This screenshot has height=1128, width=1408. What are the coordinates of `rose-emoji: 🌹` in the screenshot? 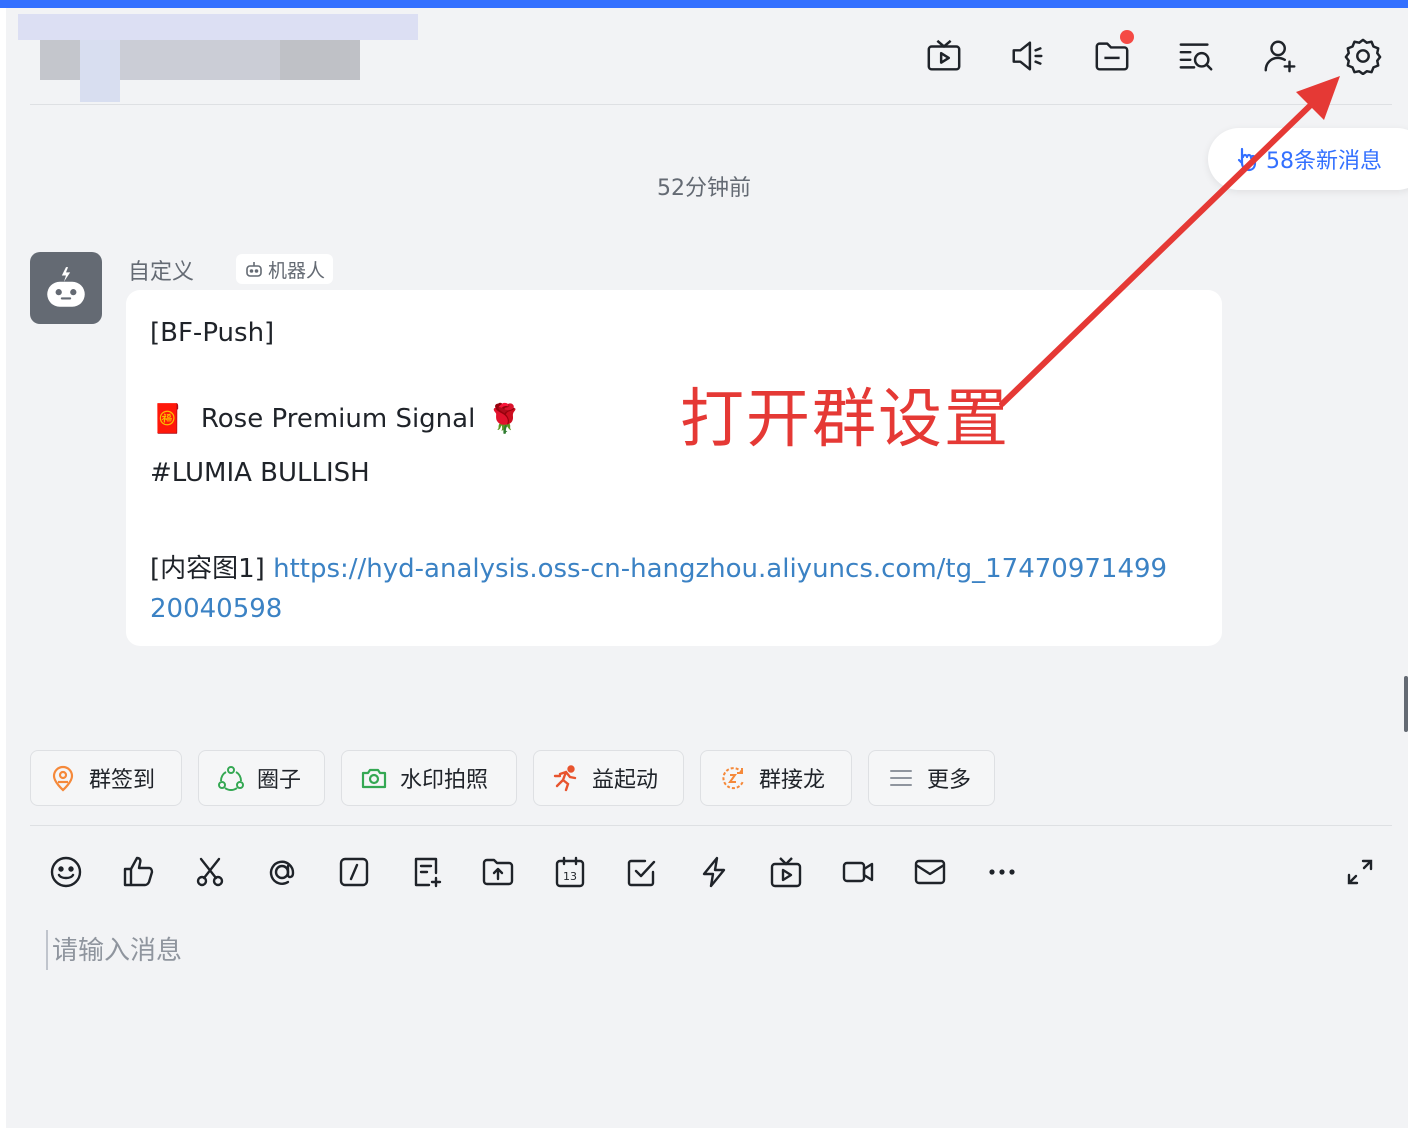 It's located at (505, 418).